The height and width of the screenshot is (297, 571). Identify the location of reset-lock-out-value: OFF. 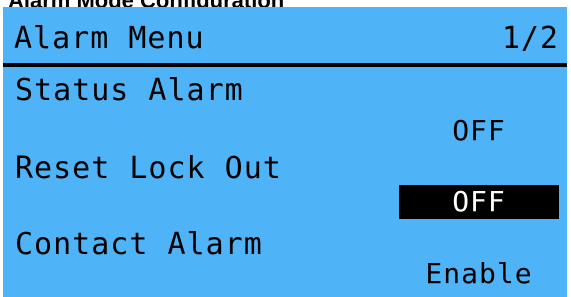
(479, 202).